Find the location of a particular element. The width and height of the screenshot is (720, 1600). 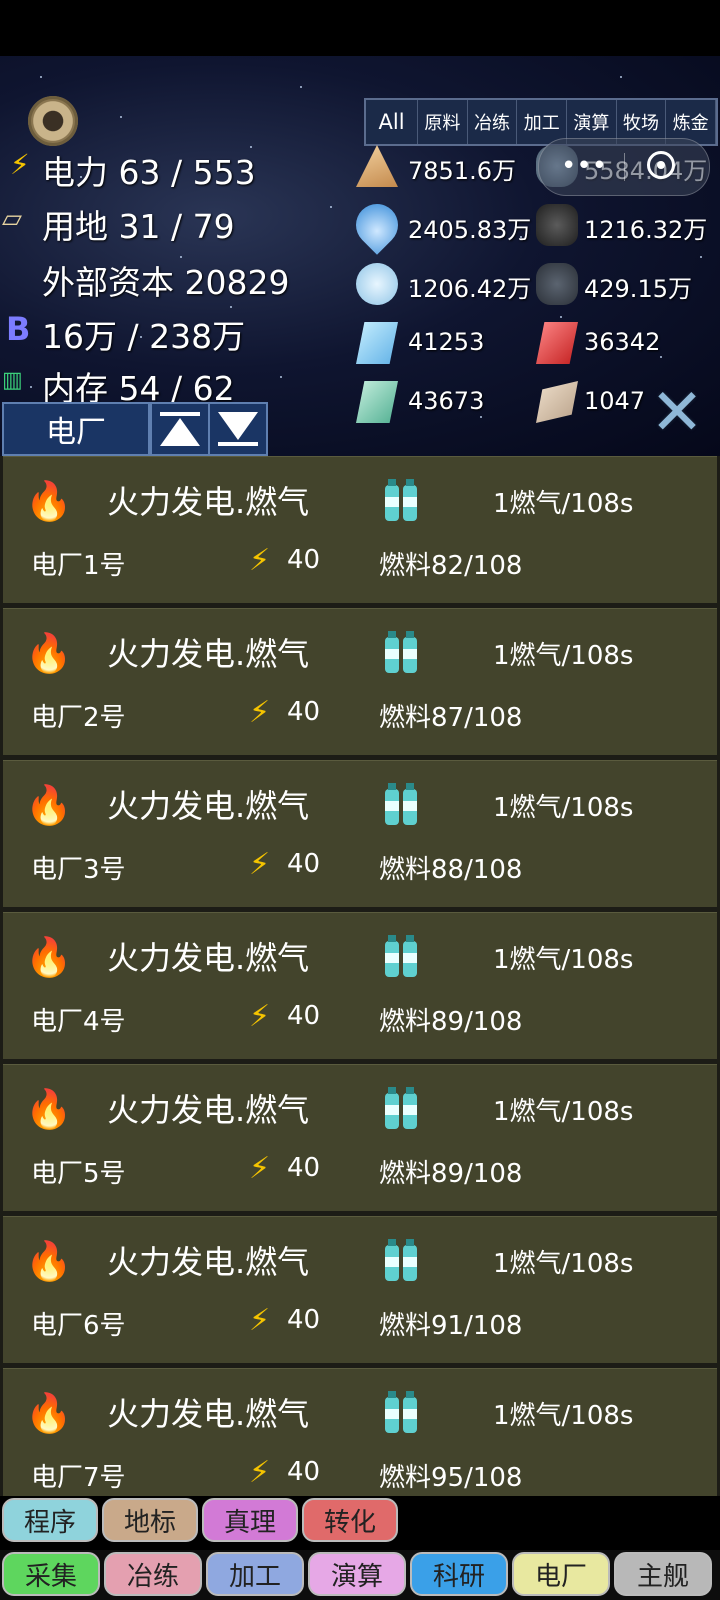

settings-gear-icon is located at coordinates (53, 121).